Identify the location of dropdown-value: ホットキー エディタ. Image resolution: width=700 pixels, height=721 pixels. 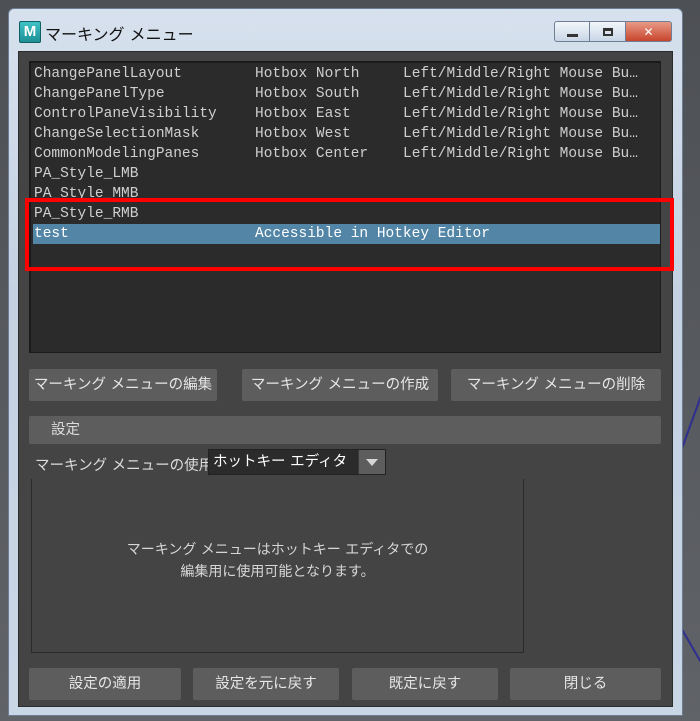
(280, 462).